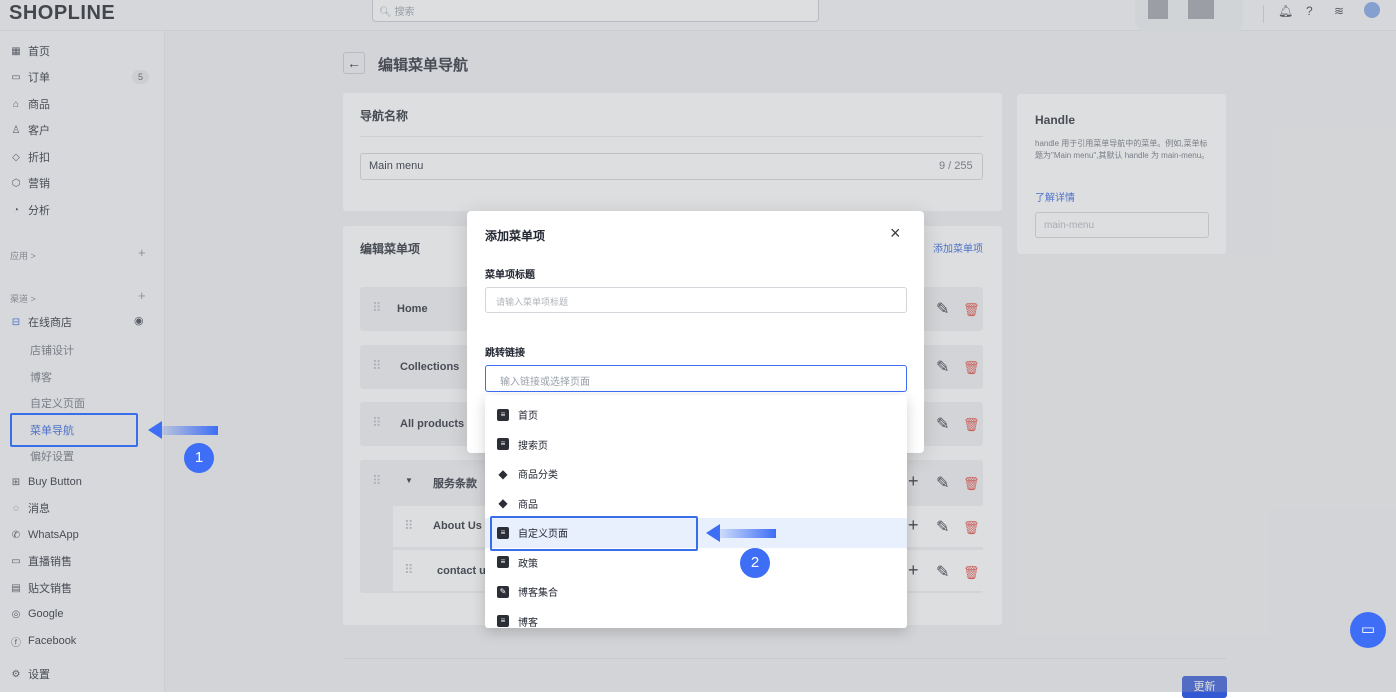 This screenshot has width=1396, height=698. What do you see at coordinates (515, 236) in the screenshot?
I see `modal-title: 添加菜单项` at bounding box center [515, 236].